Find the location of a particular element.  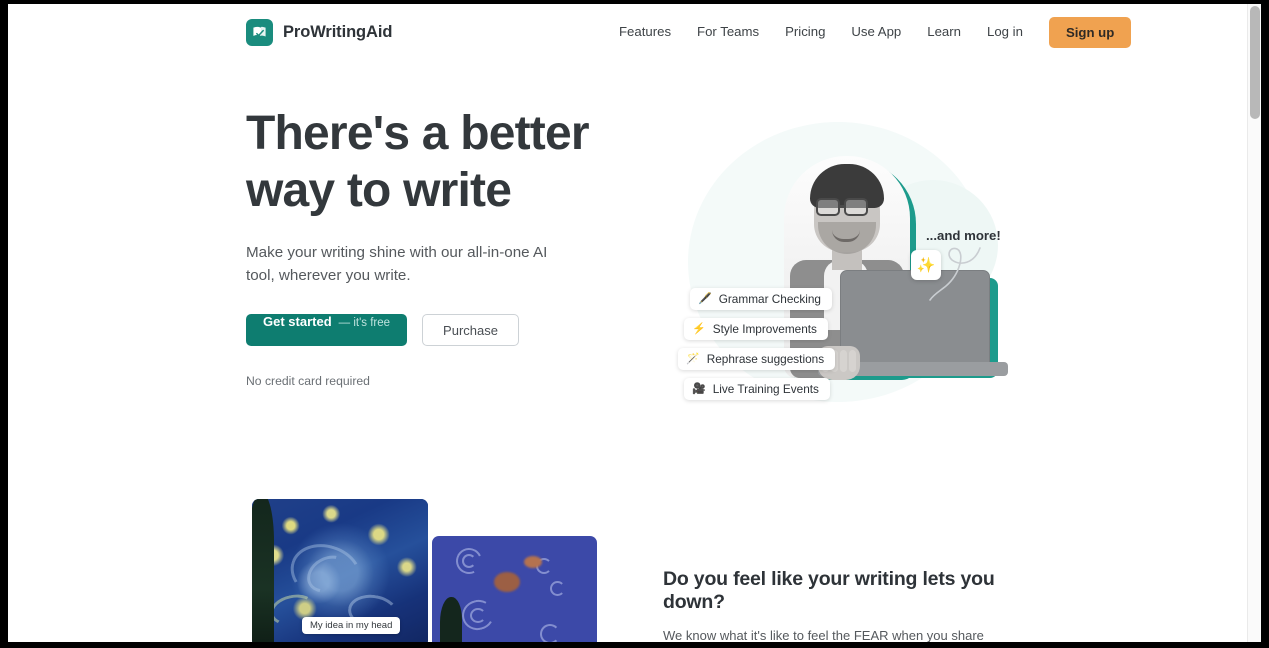

get-started-button: Get started — it's free is located at coordinates (327, 330).